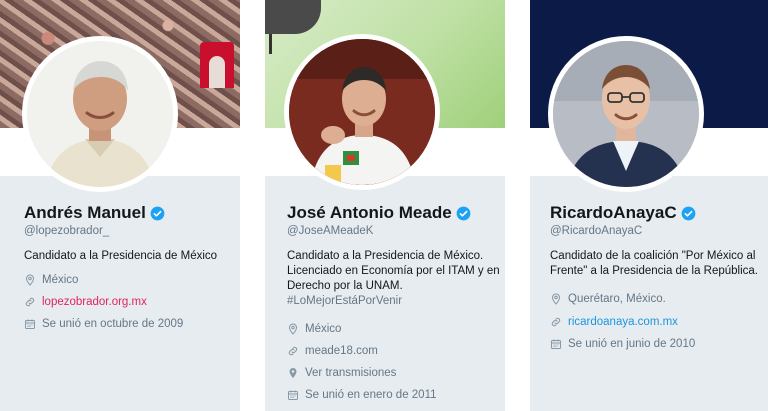 This screenshot has height=411, width=768. What do you see at coordinates (385, 256) in the screenshot?
I see `bio-line: Candidato a la Presidencia de México.` at bounding box center [385, 256].